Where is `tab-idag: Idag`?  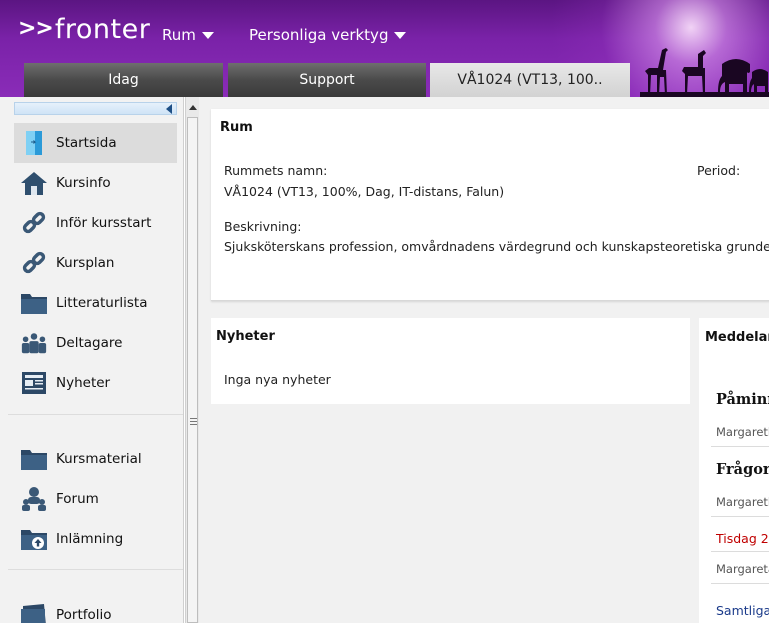 tab-idag: Idag is located at coordinates (123, 80).